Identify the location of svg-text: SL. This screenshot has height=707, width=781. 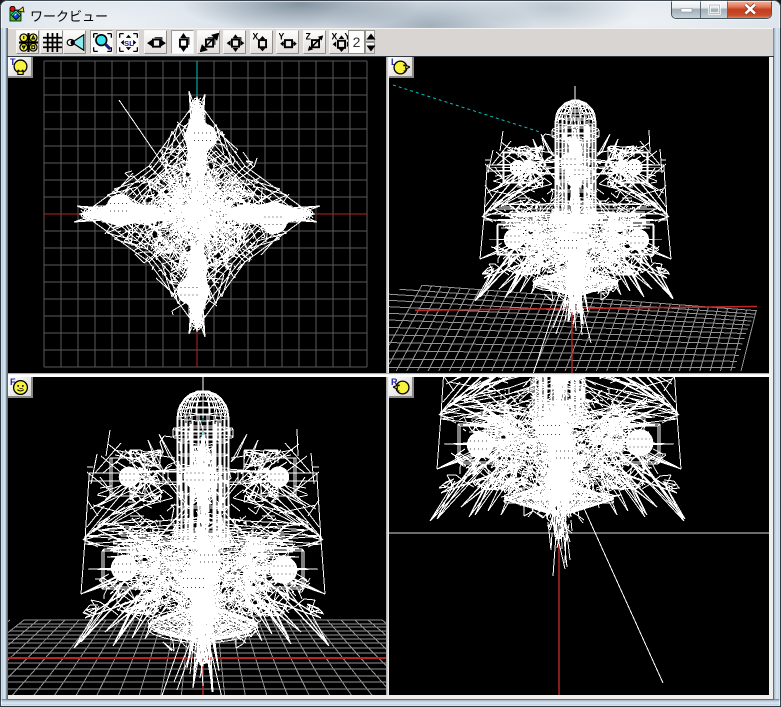
(129, 43).